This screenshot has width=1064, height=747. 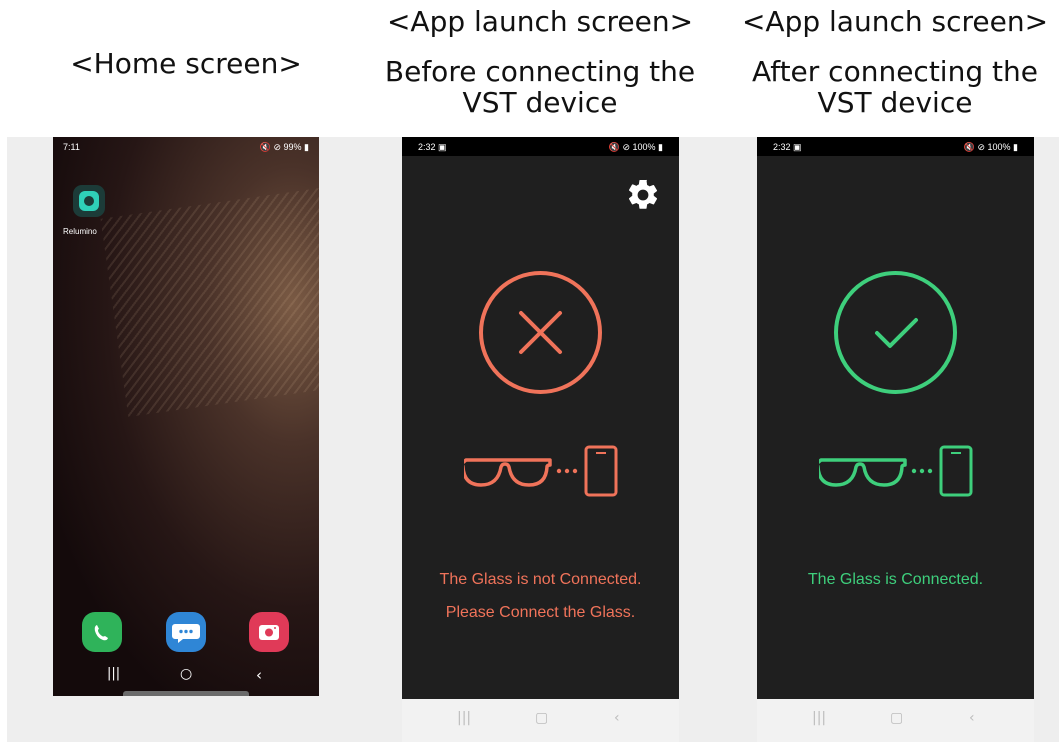 I want to click on home-circle-icon: ○, so click(x=186, y=674).